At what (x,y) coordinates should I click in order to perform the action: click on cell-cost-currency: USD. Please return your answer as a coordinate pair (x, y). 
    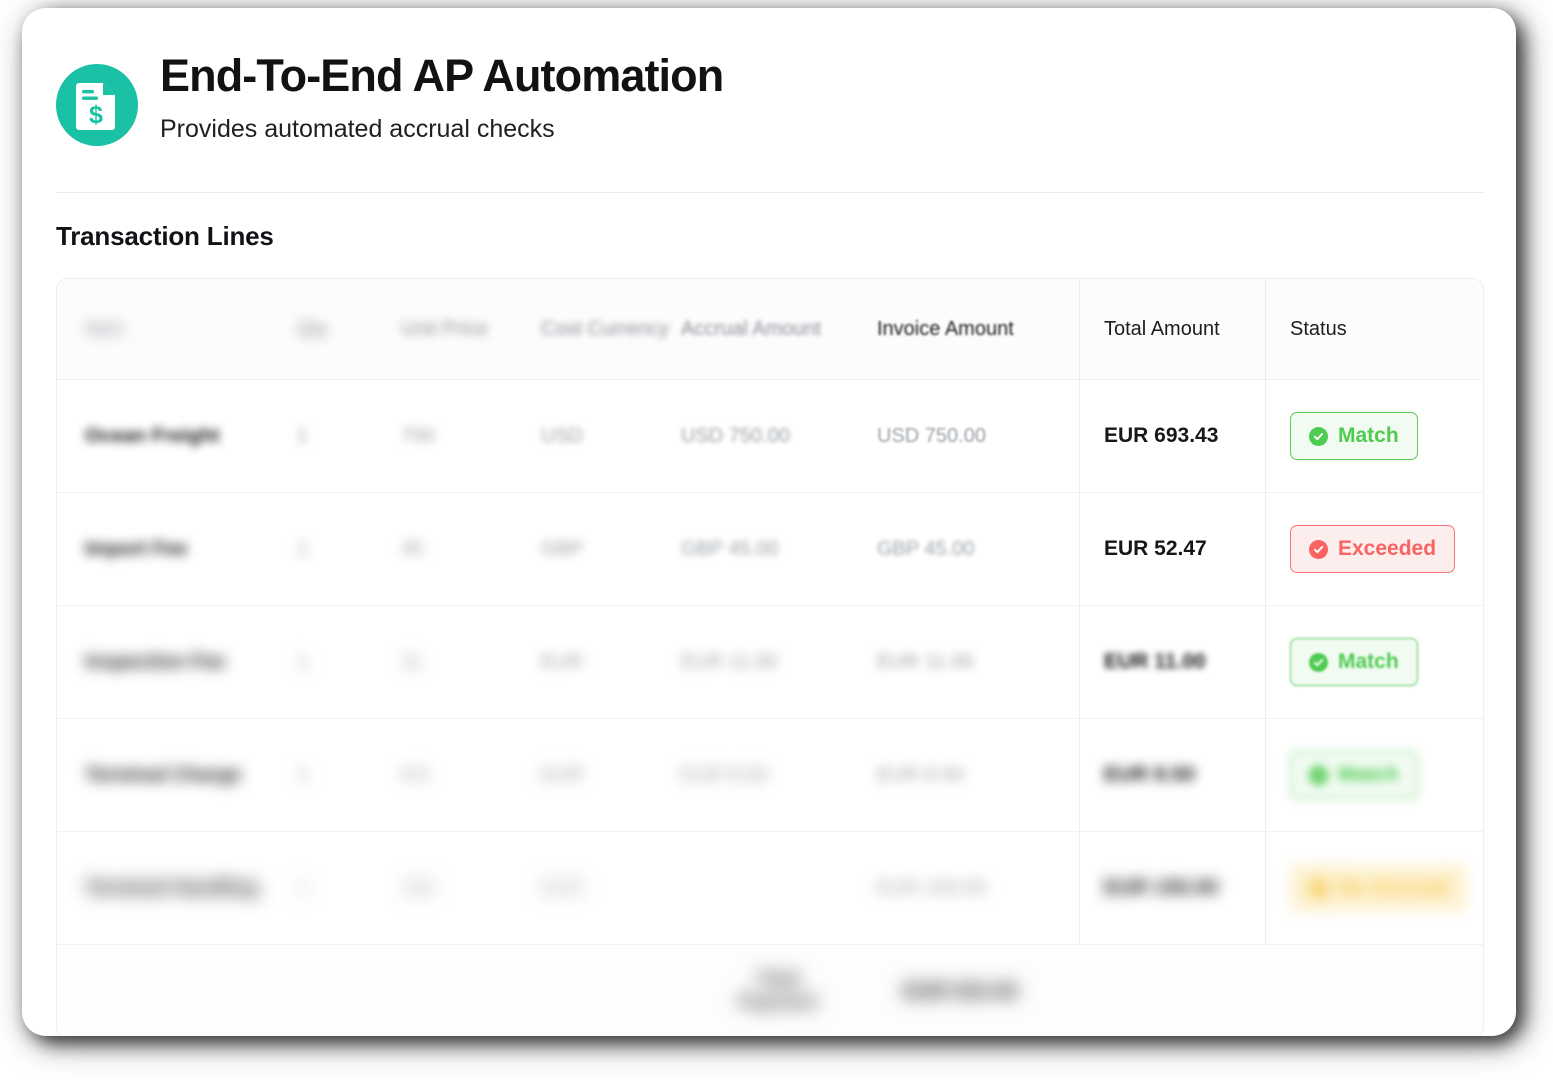
    Looking at the image, I should click on (562, 435).